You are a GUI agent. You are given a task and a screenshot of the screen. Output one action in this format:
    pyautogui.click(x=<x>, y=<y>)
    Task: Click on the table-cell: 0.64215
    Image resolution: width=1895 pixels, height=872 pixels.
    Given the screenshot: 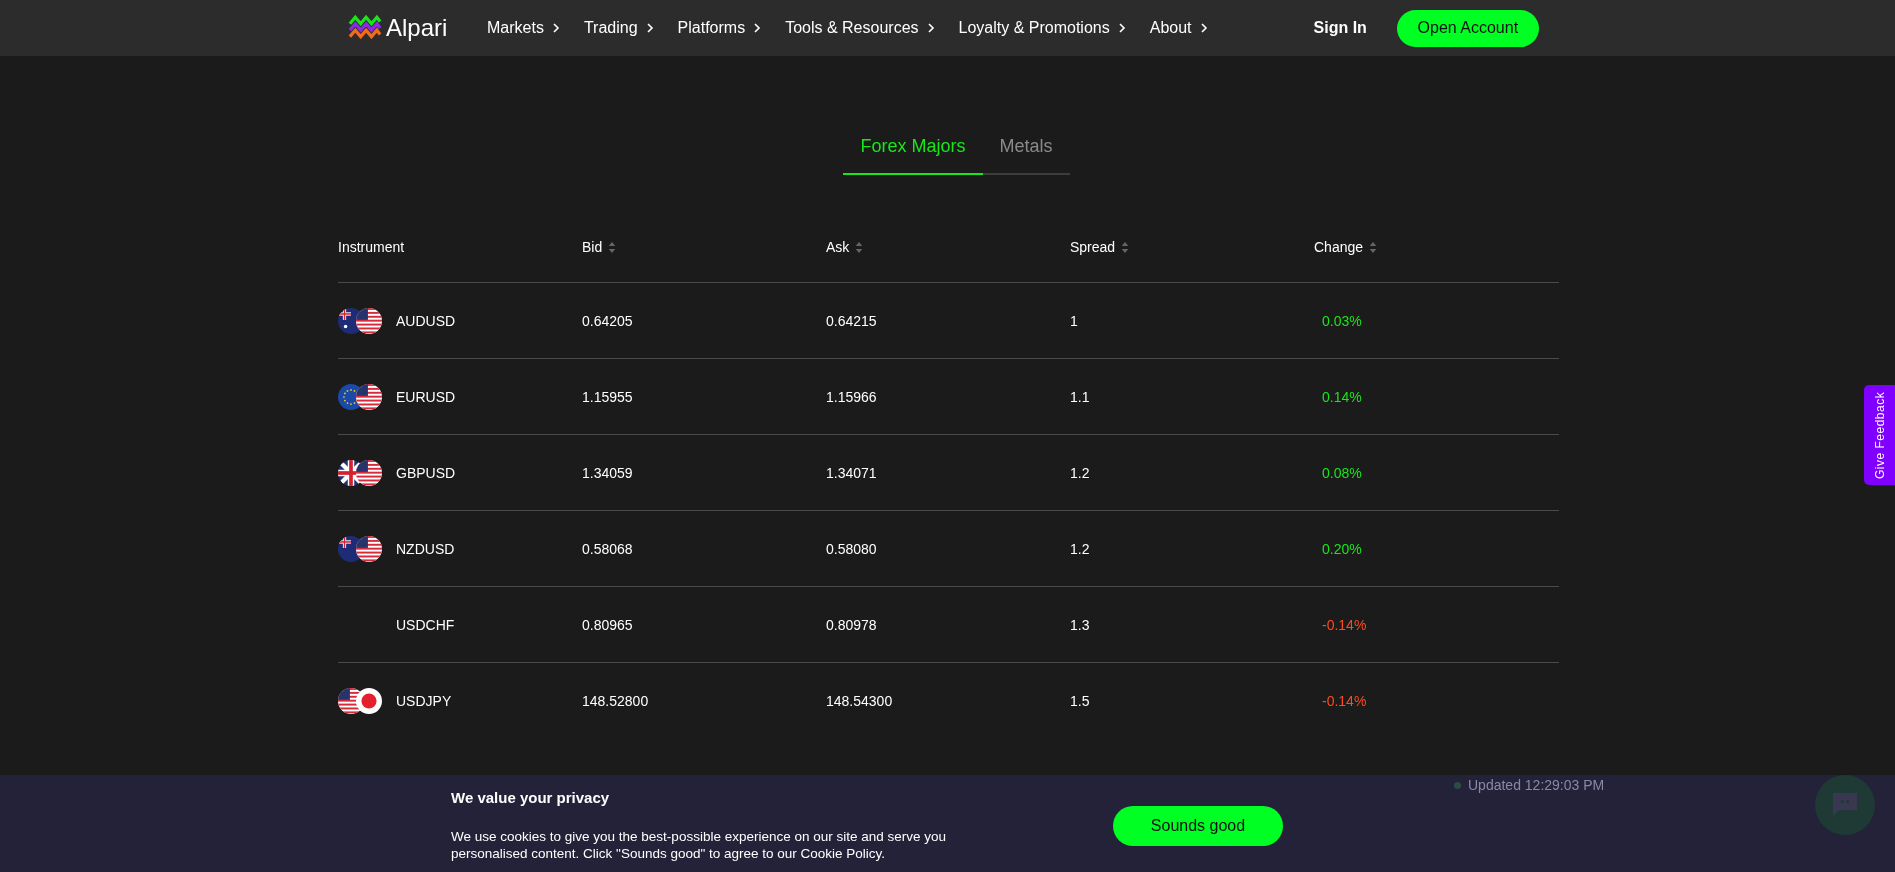 What is the action you would take?
    pyautogui.click(x=851, y=320)
    